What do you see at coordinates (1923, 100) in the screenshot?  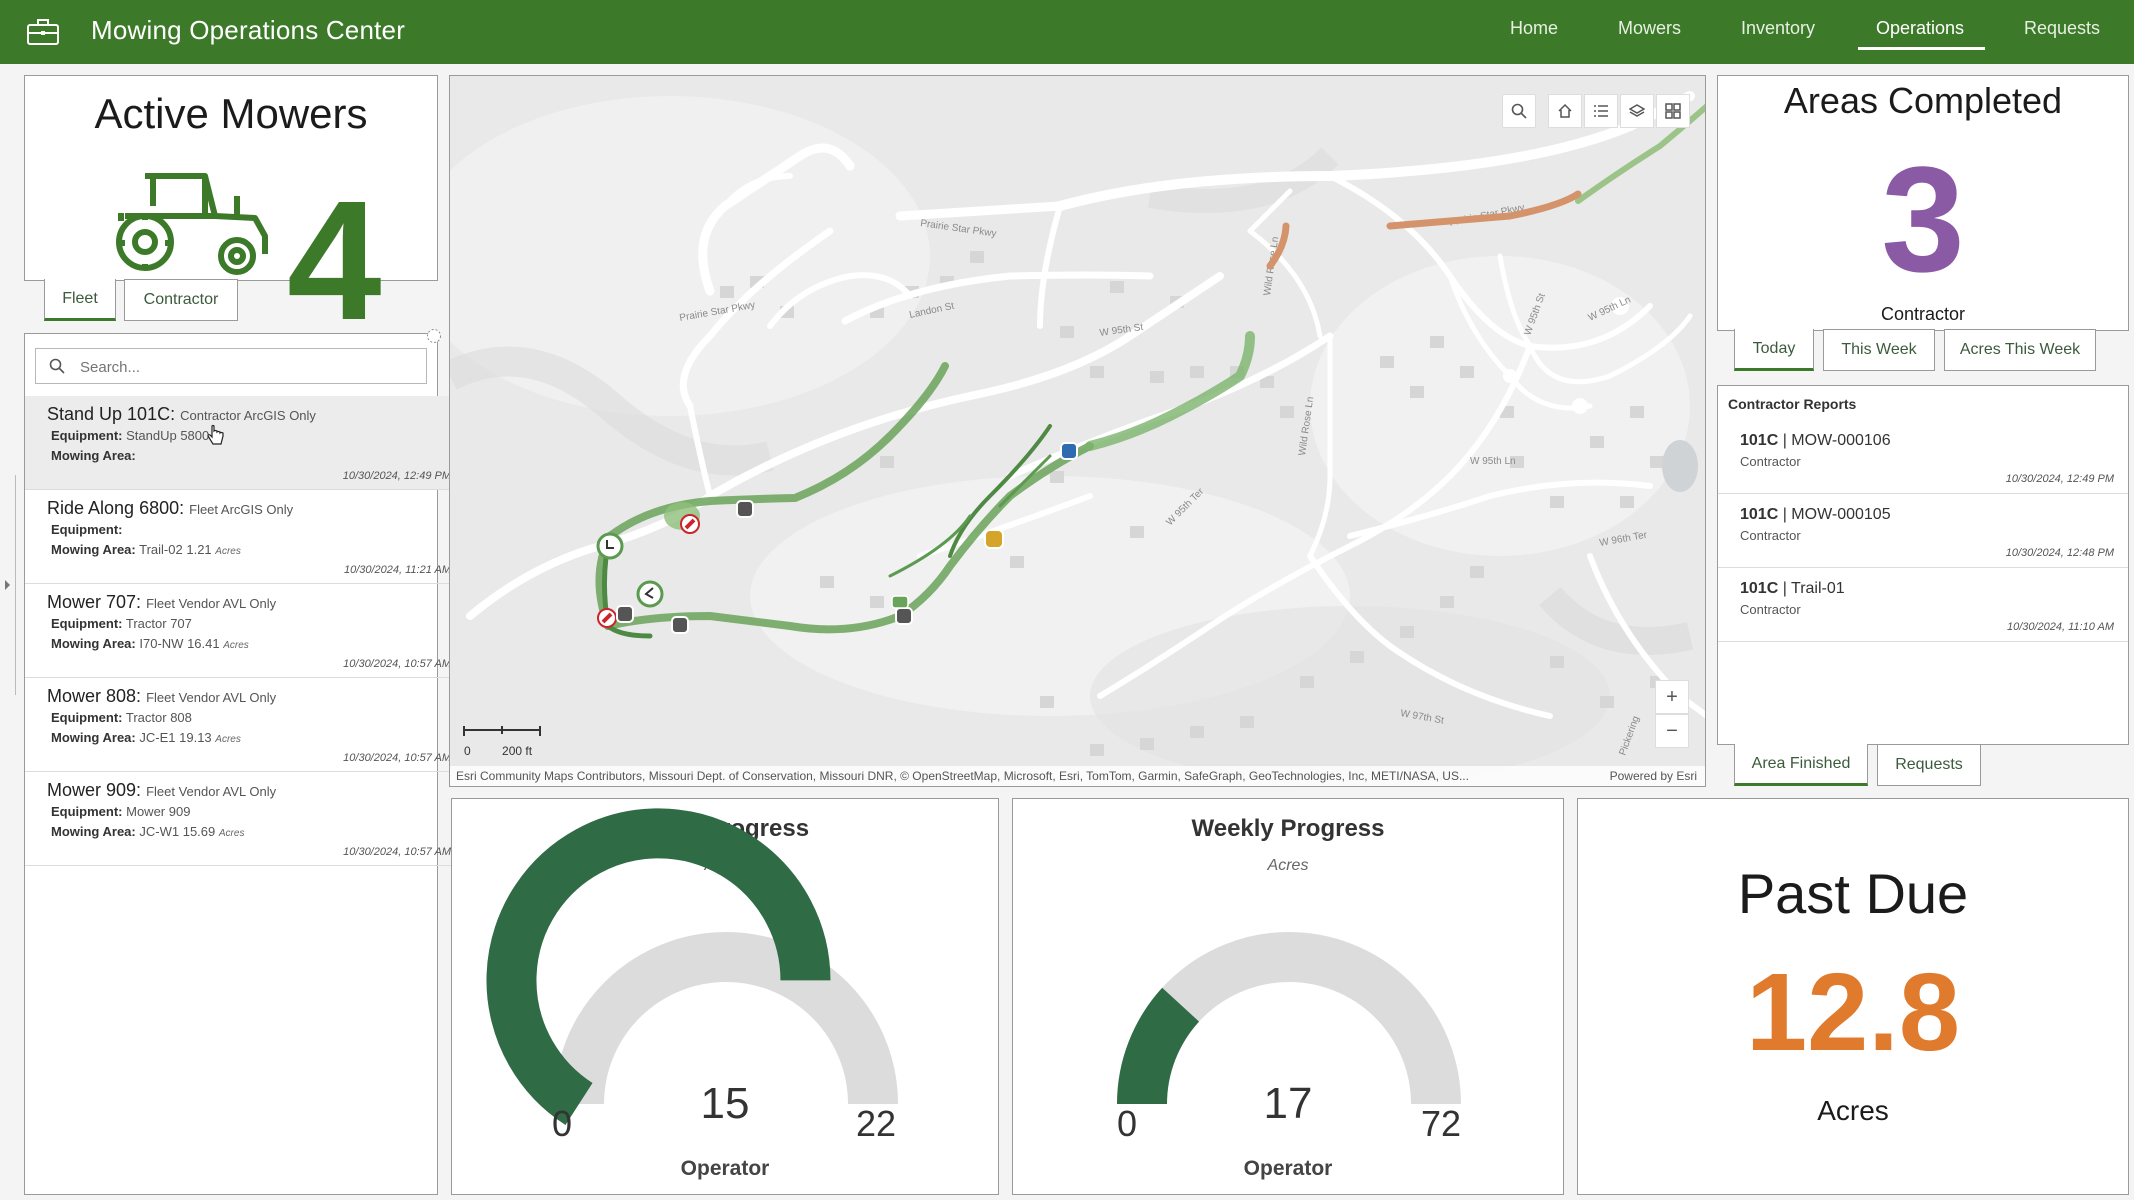 I see `areas-completed-title: Areas Completed` at bounding box center [1923, 100].